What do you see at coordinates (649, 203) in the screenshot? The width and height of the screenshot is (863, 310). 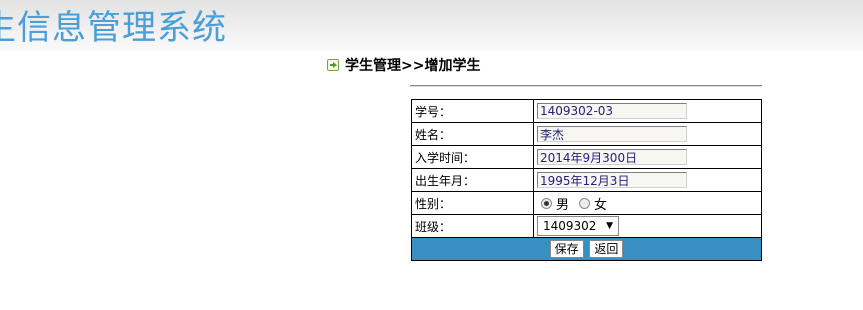 I see `gender-radio-group: 男 女` at bounding box center [649, 203].